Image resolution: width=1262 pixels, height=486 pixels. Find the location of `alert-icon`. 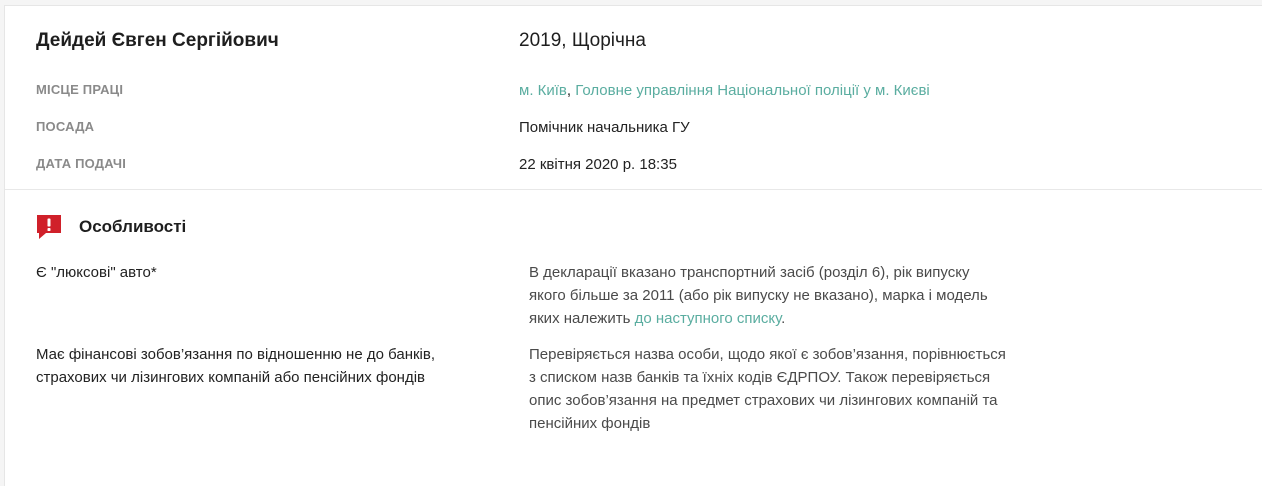

alert-icon is located at coordinates (49, 227).